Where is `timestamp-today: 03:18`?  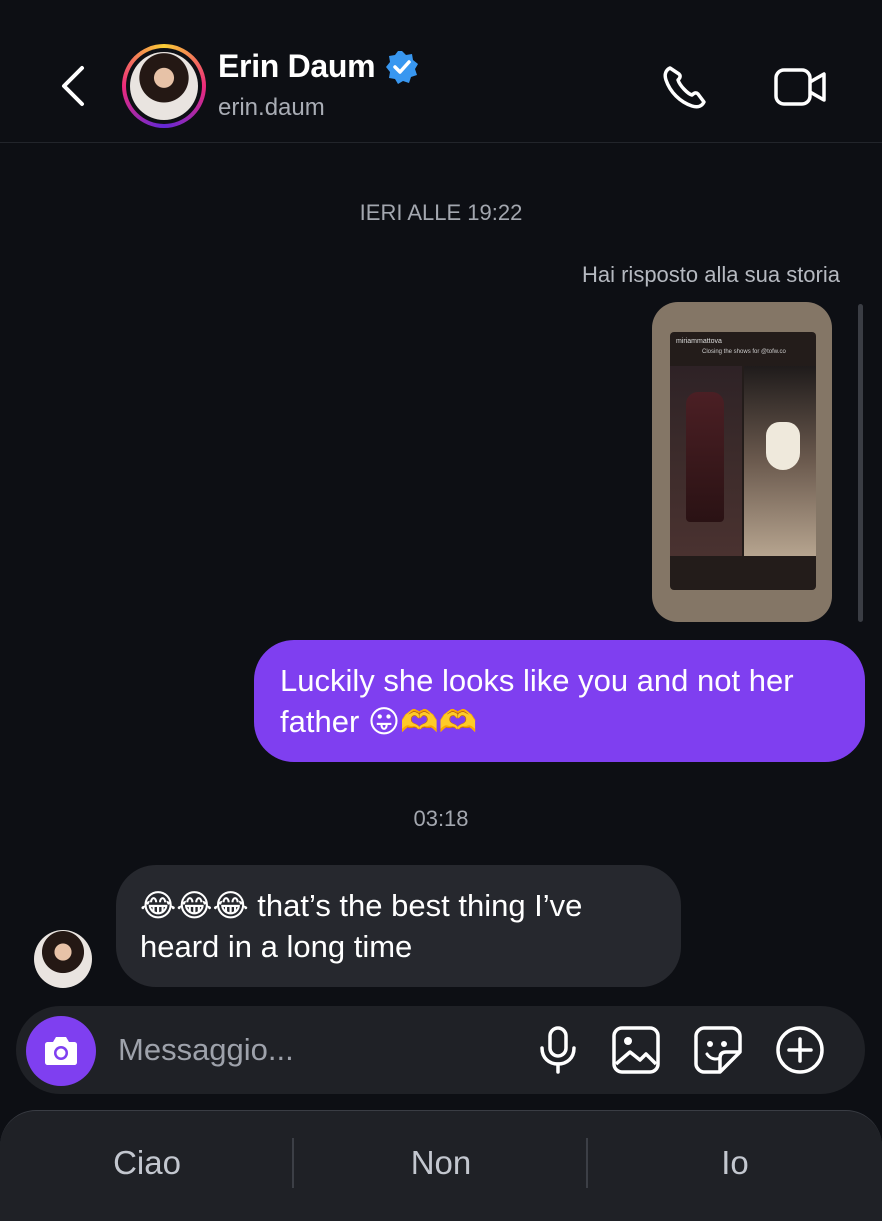
timestamp-today: 03:18 is located at coordinates (441, 818).